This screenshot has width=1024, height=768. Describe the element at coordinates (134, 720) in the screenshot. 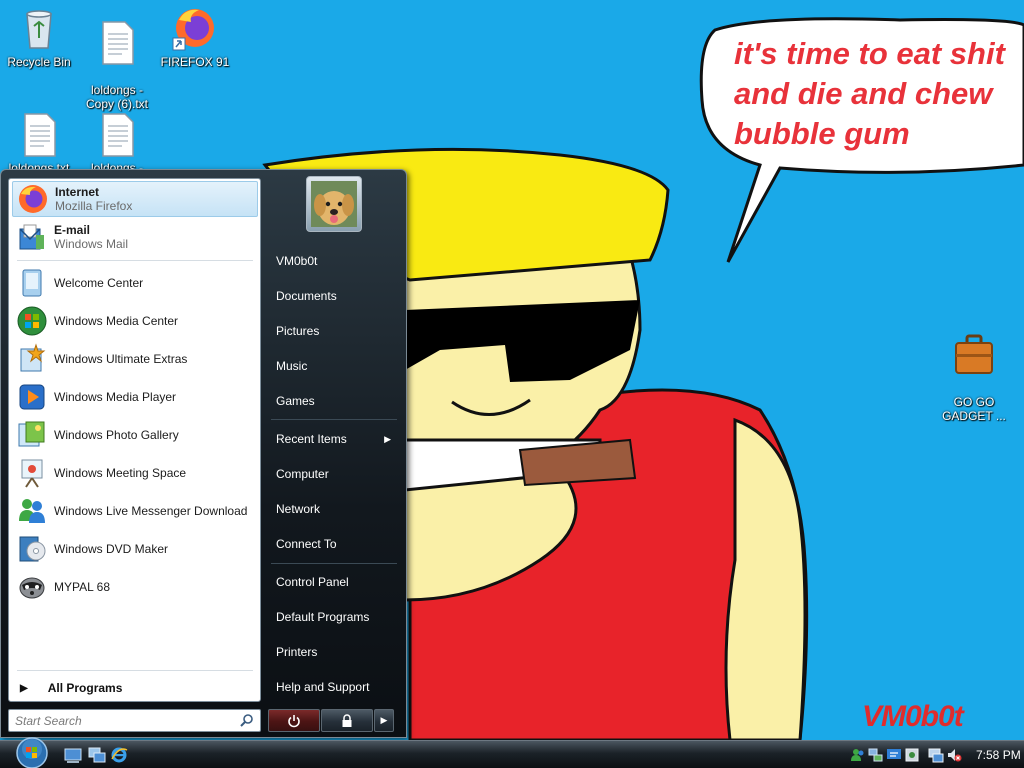

I see `start-search-input: Start Search` at that location.